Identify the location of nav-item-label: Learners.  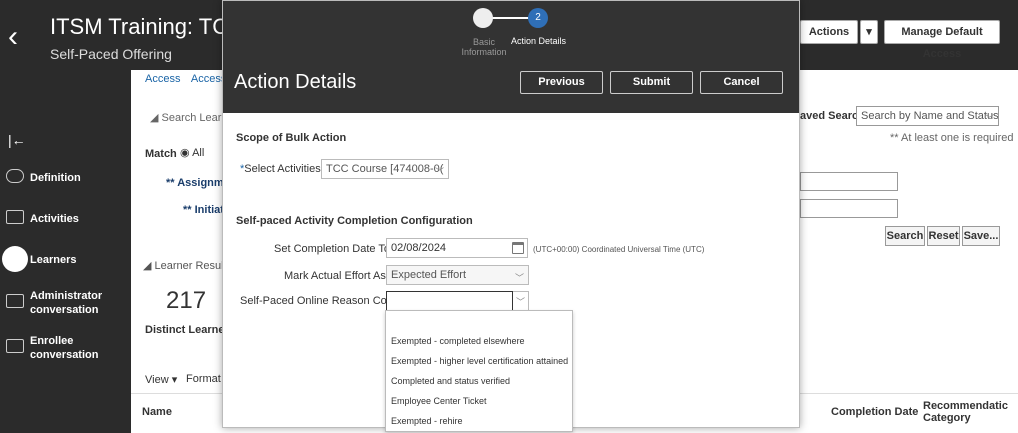
(53, 260).